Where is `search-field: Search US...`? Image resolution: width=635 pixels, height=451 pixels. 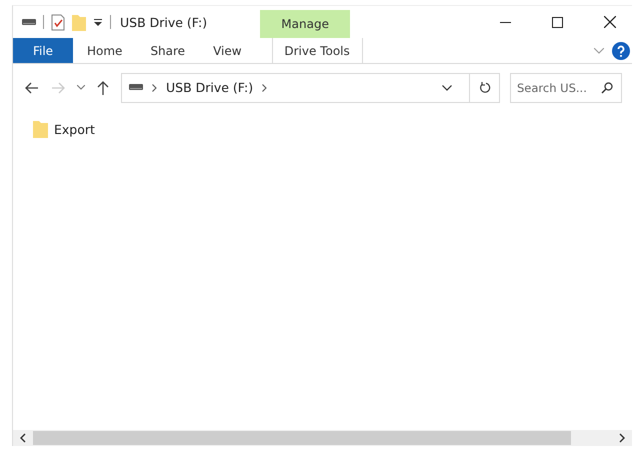 search-field: Search US... is located at coordinates (566, 87).